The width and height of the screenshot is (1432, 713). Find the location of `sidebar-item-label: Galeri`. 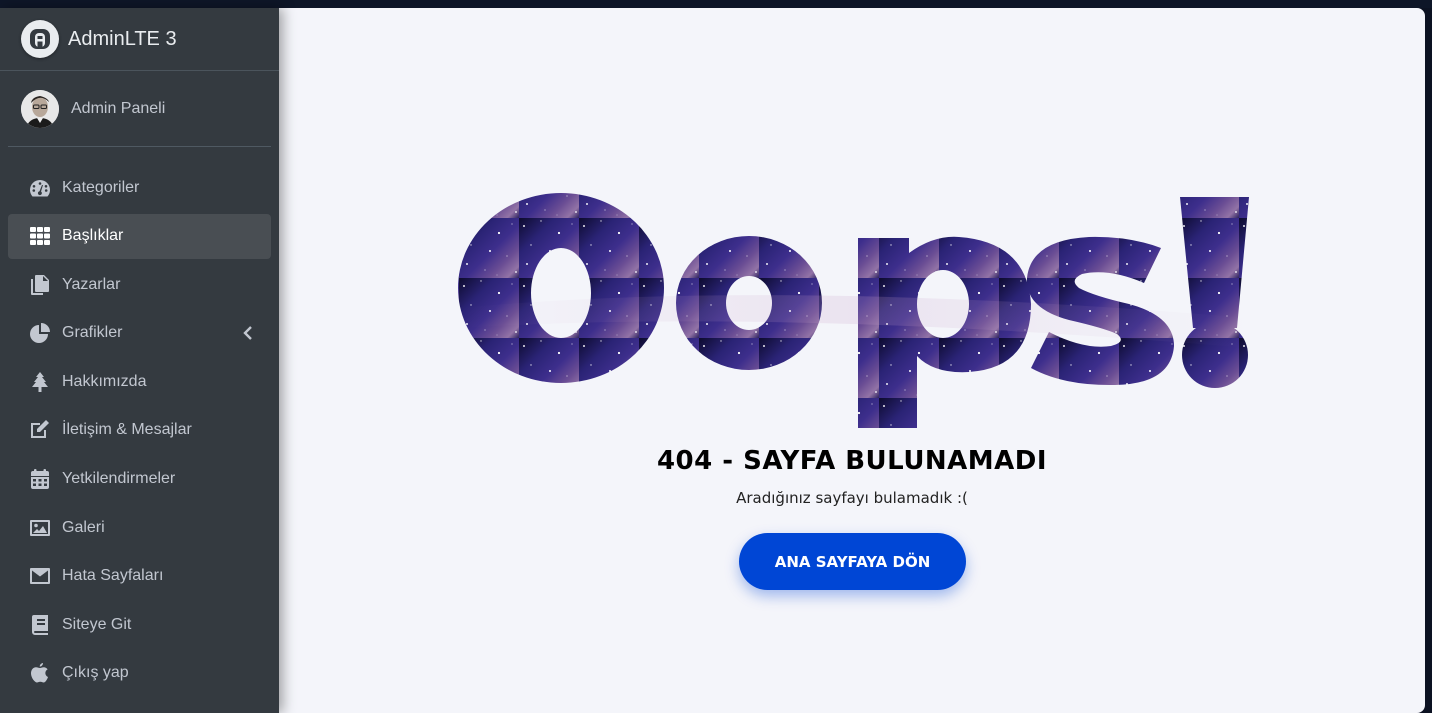

sidebar-item-label: Galeri is located at coordinates (83, 527).